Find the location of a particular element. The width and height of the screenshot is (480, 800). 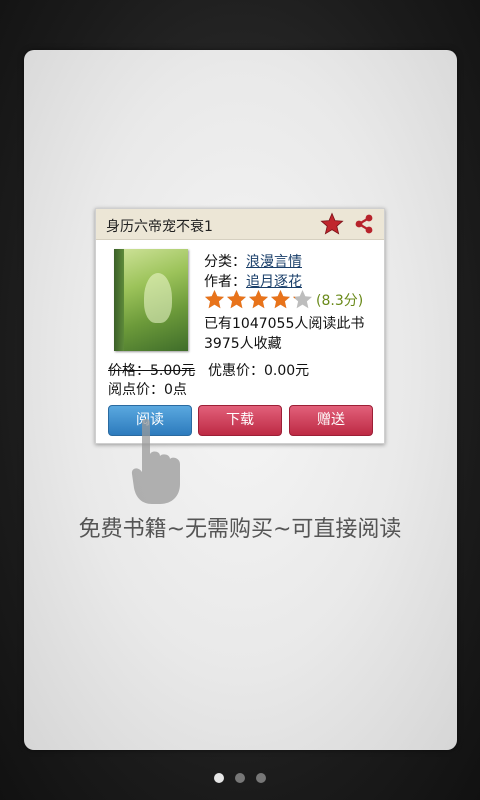

pointing-hand-icon is located at coordinates (155, 461).